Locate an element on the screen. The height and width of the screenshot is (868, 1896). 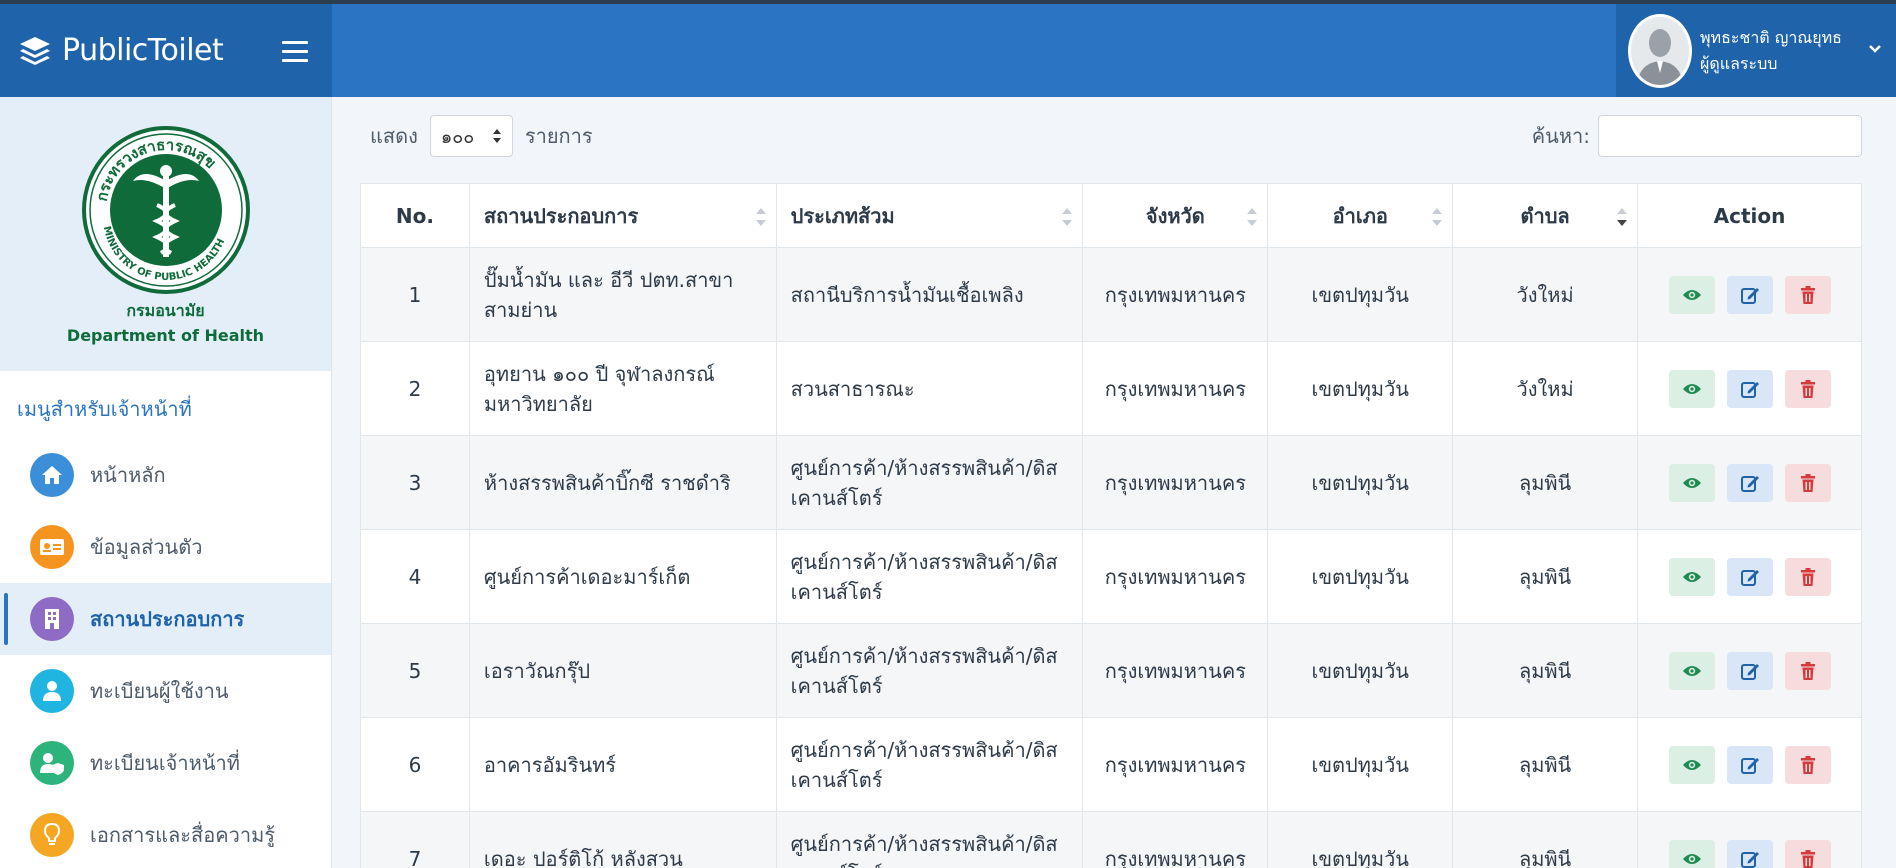
search-control: ค้นหา: is located at coordinates (1697, 136).